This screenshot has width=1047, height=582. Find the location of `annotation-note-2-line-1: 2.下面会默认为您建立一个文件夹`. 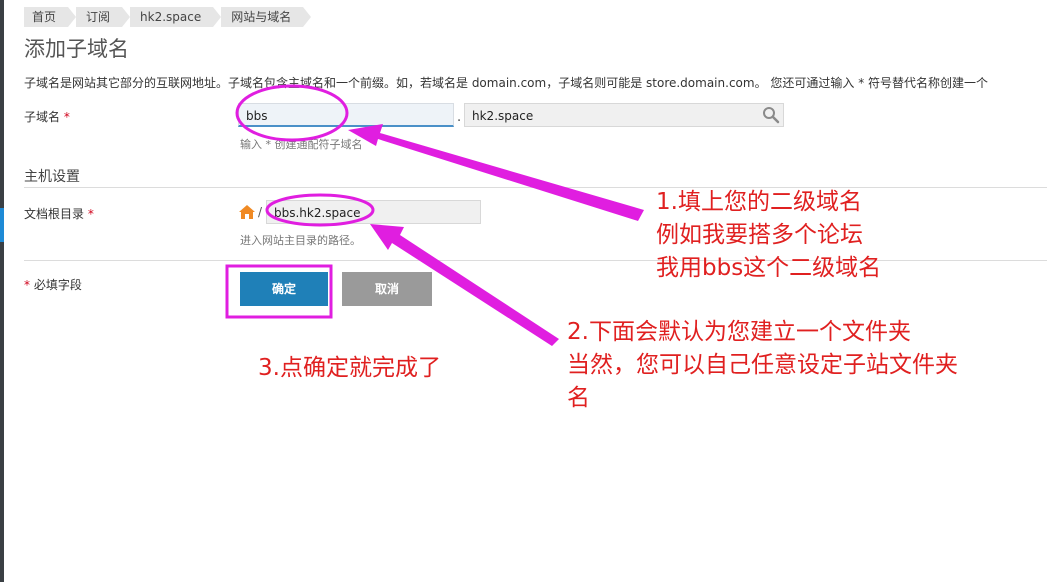

annotation-note-2-line-1: 2.下面会默认为您建立一个文件夹 is located at coordinates (739, 332).